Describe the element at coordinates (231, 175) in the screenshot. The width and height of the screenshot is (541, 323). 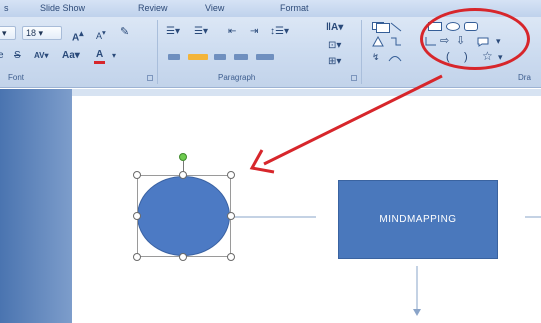
I see `resize-handle-top-right` at that location.